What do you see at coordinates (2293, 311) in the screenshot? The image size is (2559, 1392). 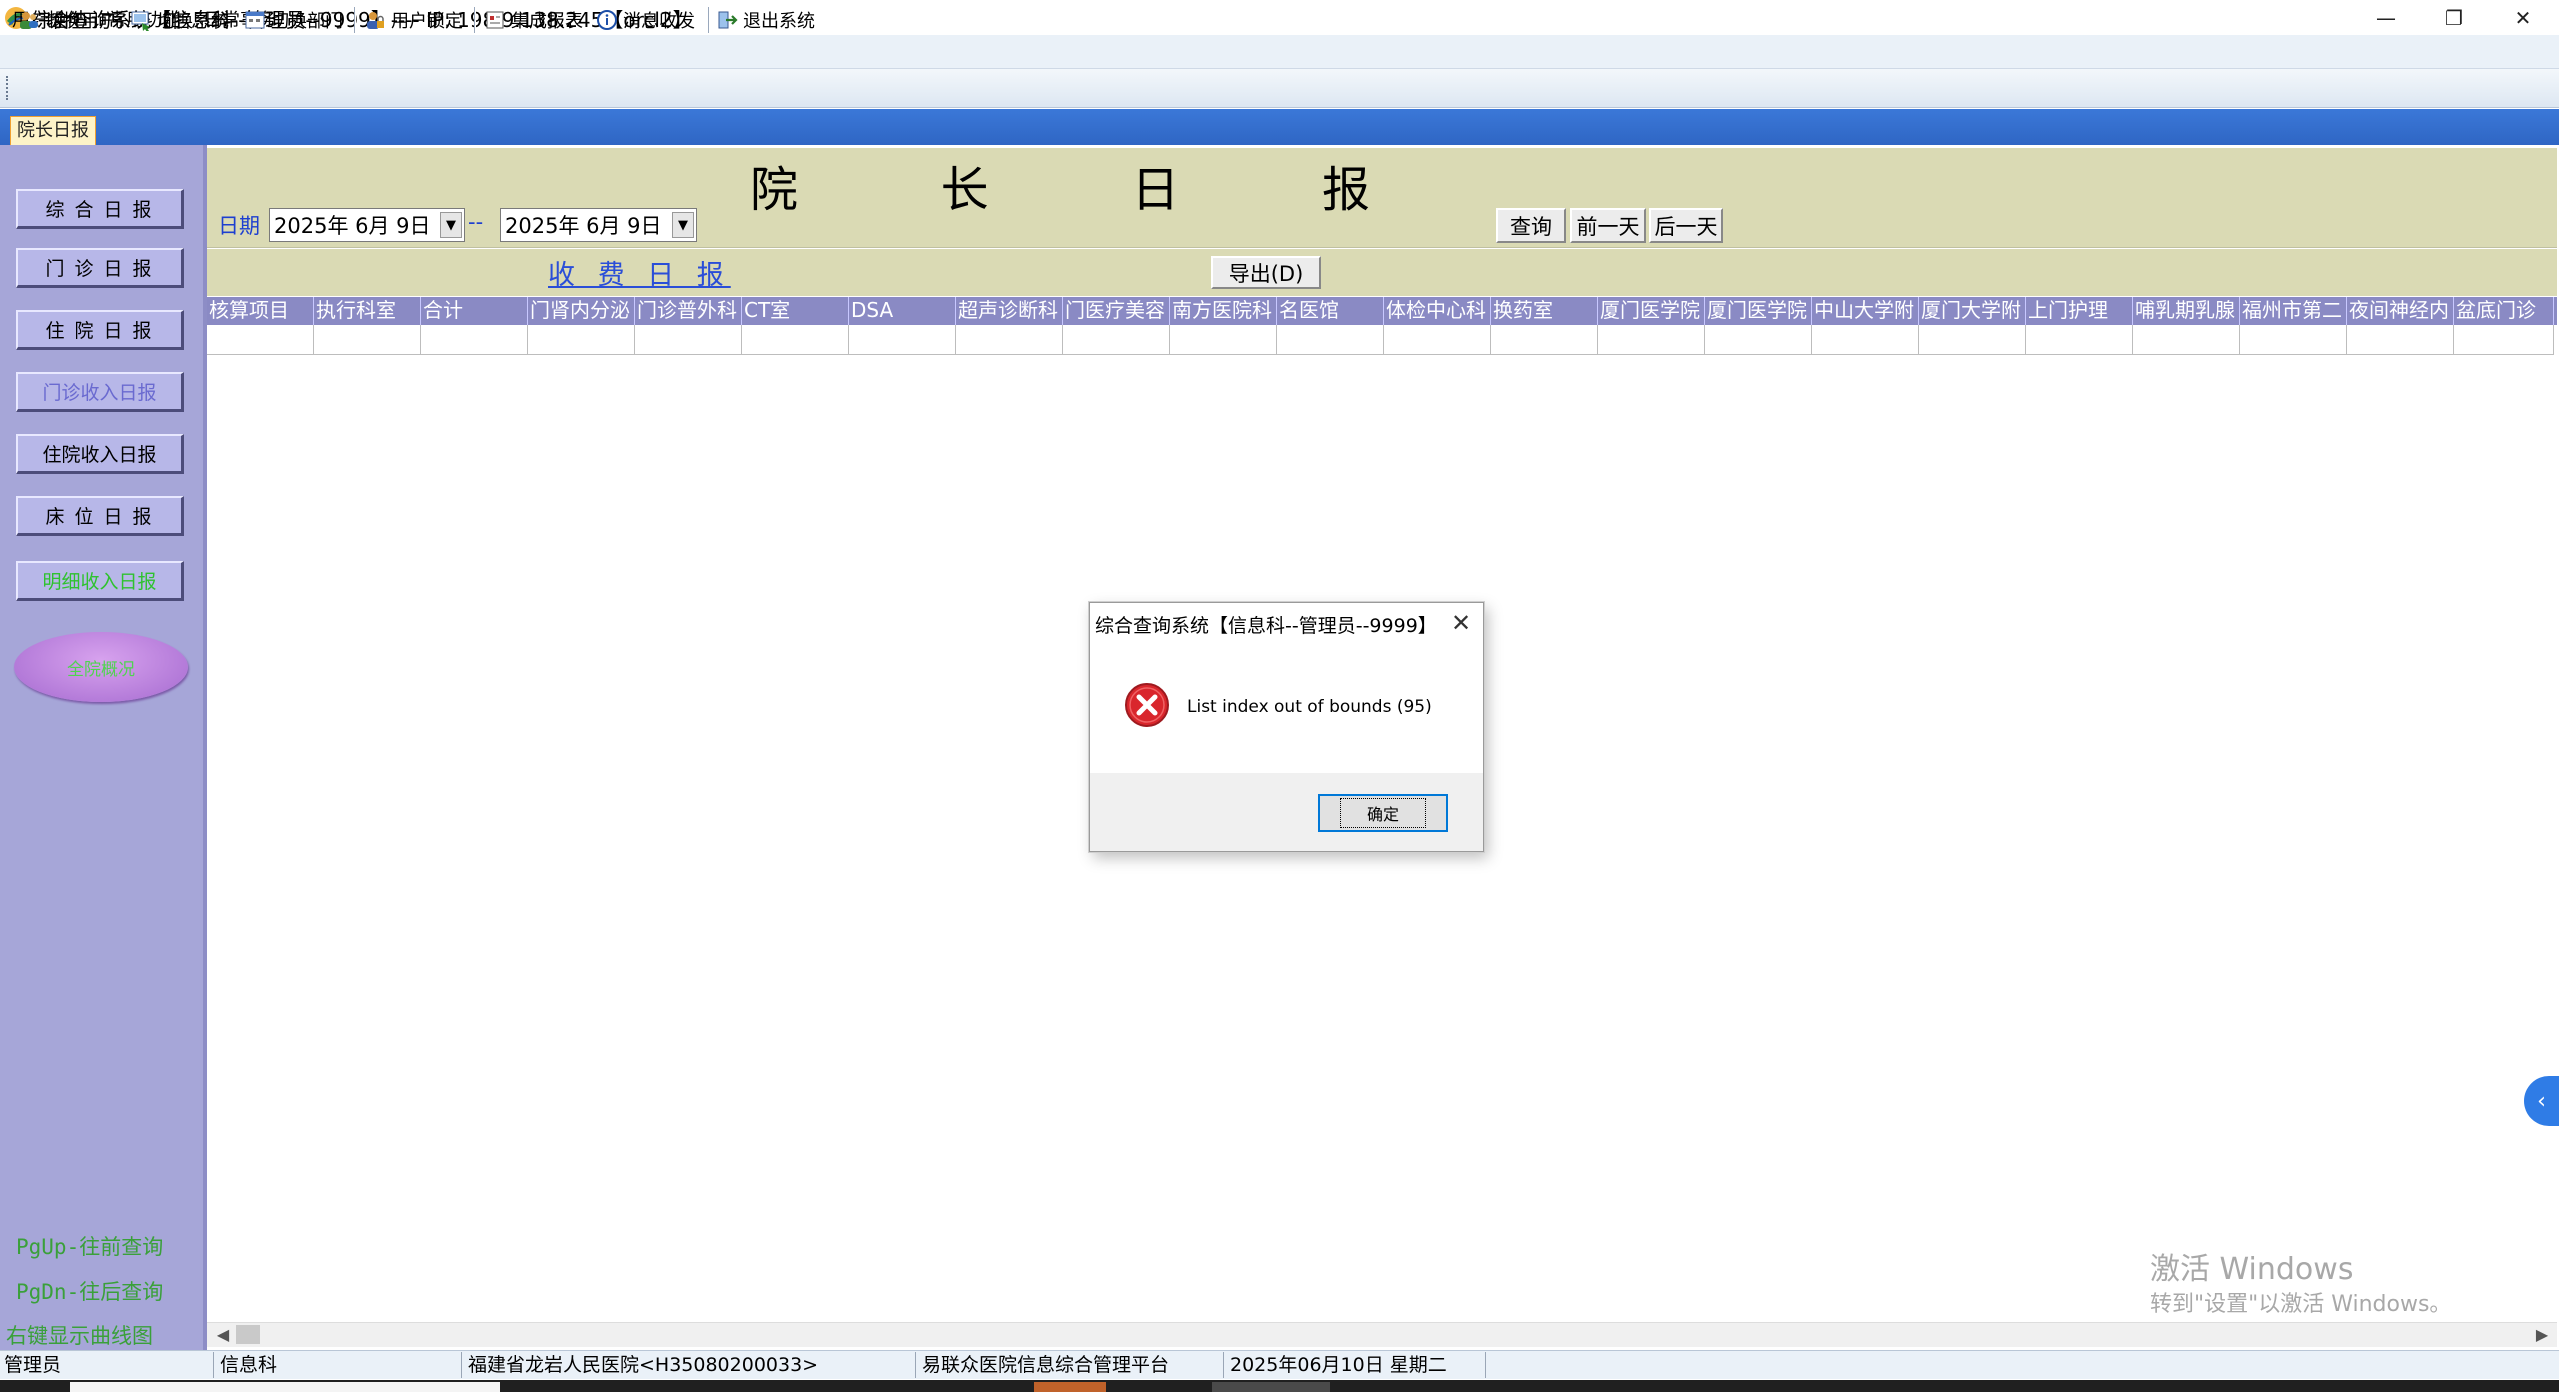 I see `grid-column-header: 福州市第二` at bounding box center [2293, 311].